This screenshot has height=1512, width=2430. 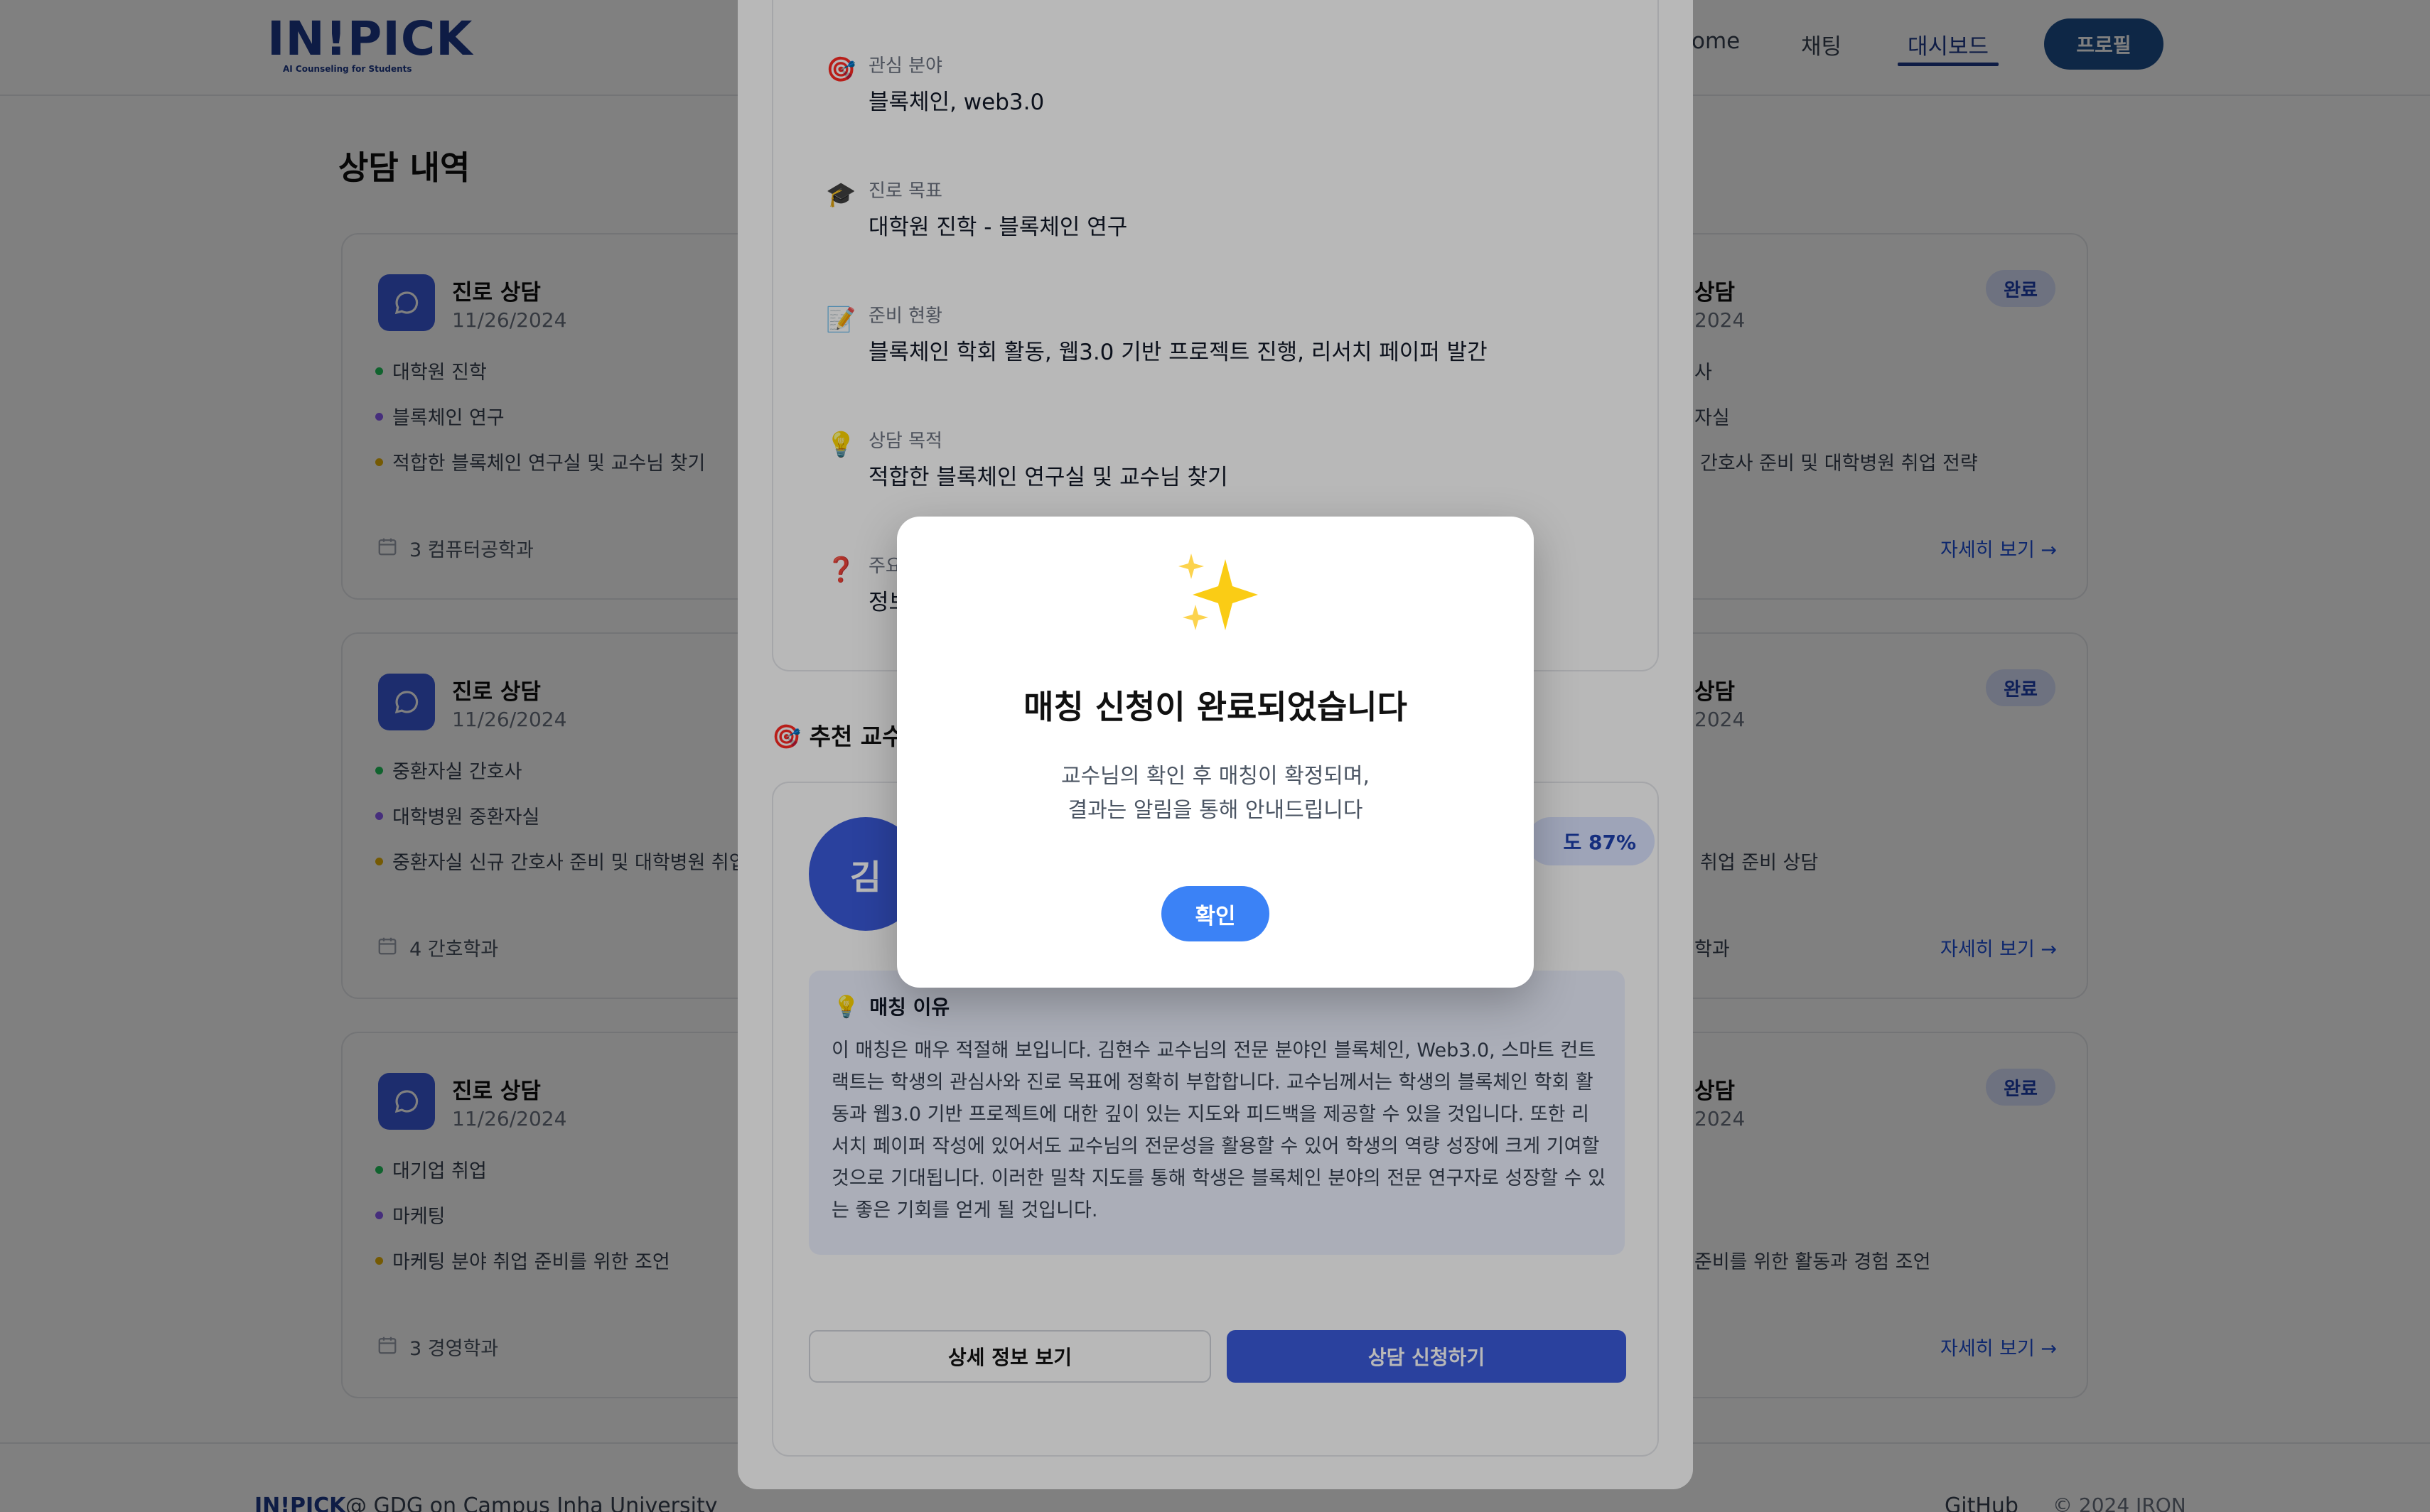 I want to click on confirm-button: 확인, so click(x=1215, y=913).